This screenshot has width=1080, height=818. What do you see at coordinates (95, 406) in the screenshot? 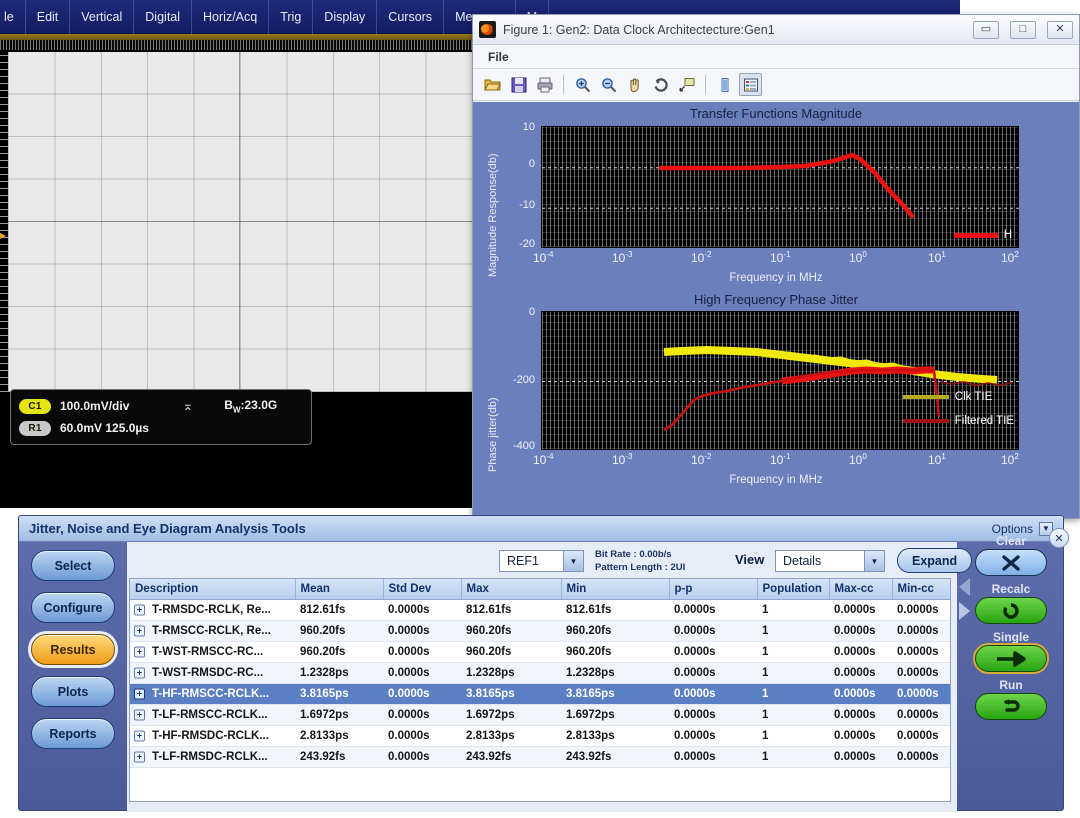
I see `channel-c1-scale: 100.0mV/div` at bounding box center [95, 406].